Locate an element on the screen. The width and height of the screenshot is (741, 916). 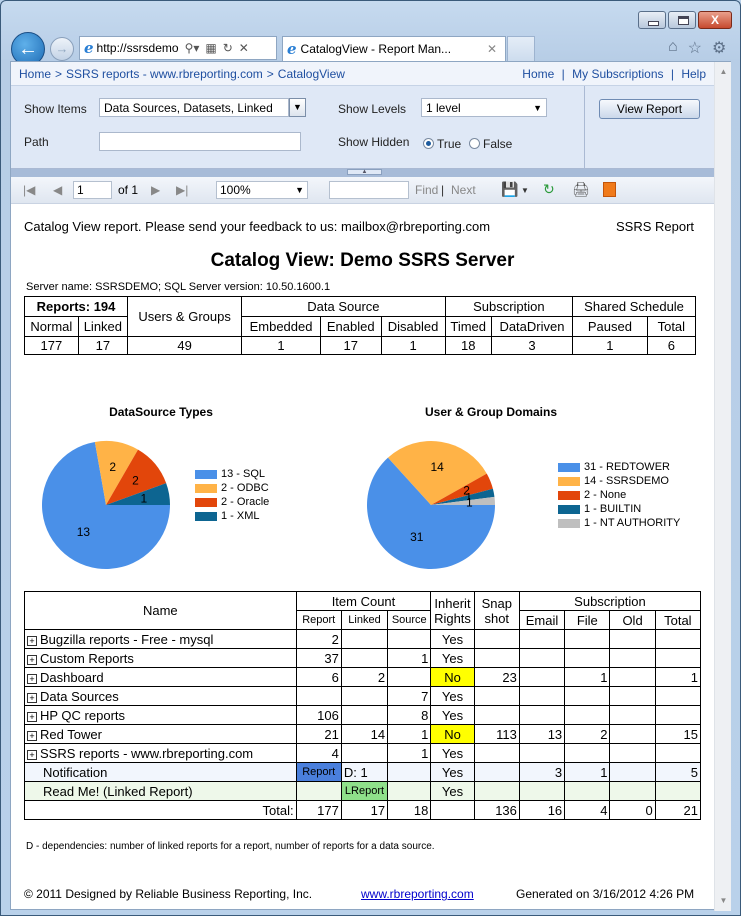
val-users-groups: 49 is located at coordinates (185, 345).